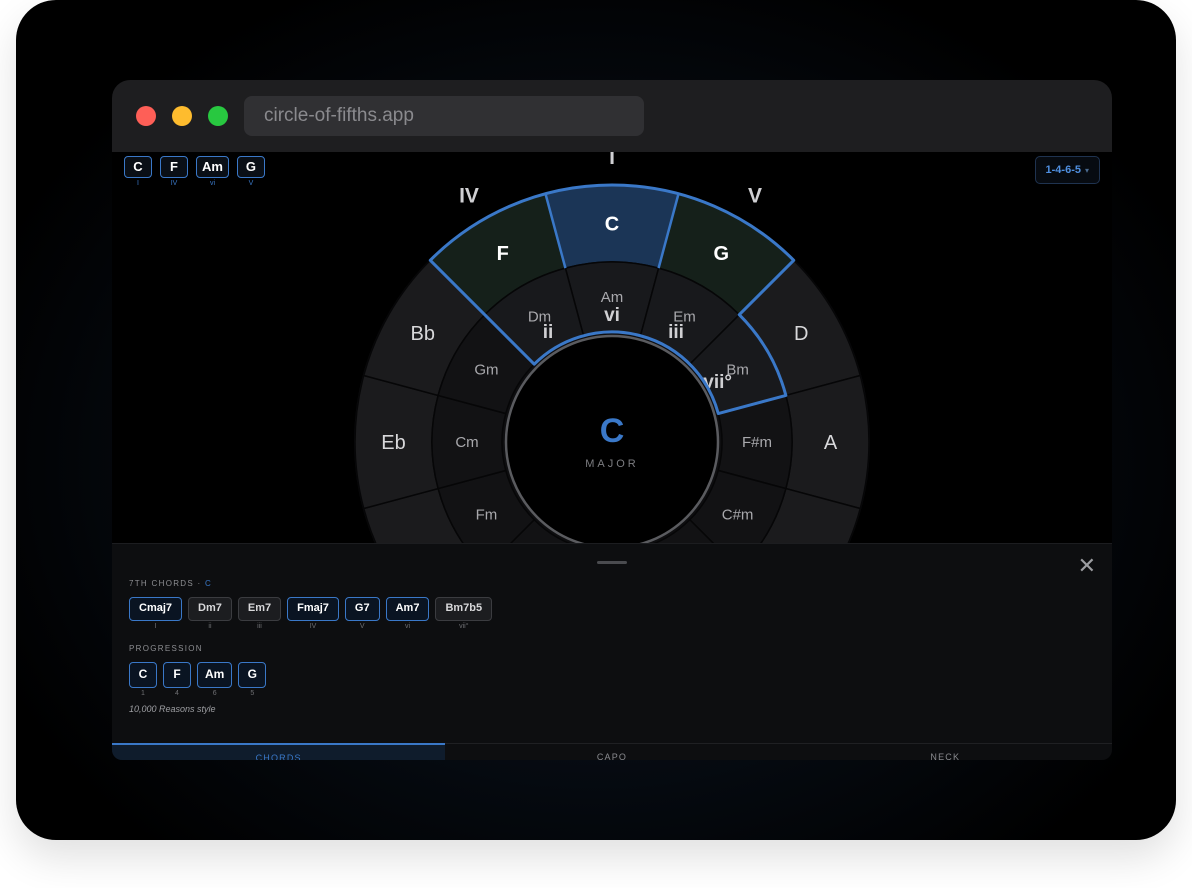  I want to click on progression-chip-chord: G, so click(250, 167).